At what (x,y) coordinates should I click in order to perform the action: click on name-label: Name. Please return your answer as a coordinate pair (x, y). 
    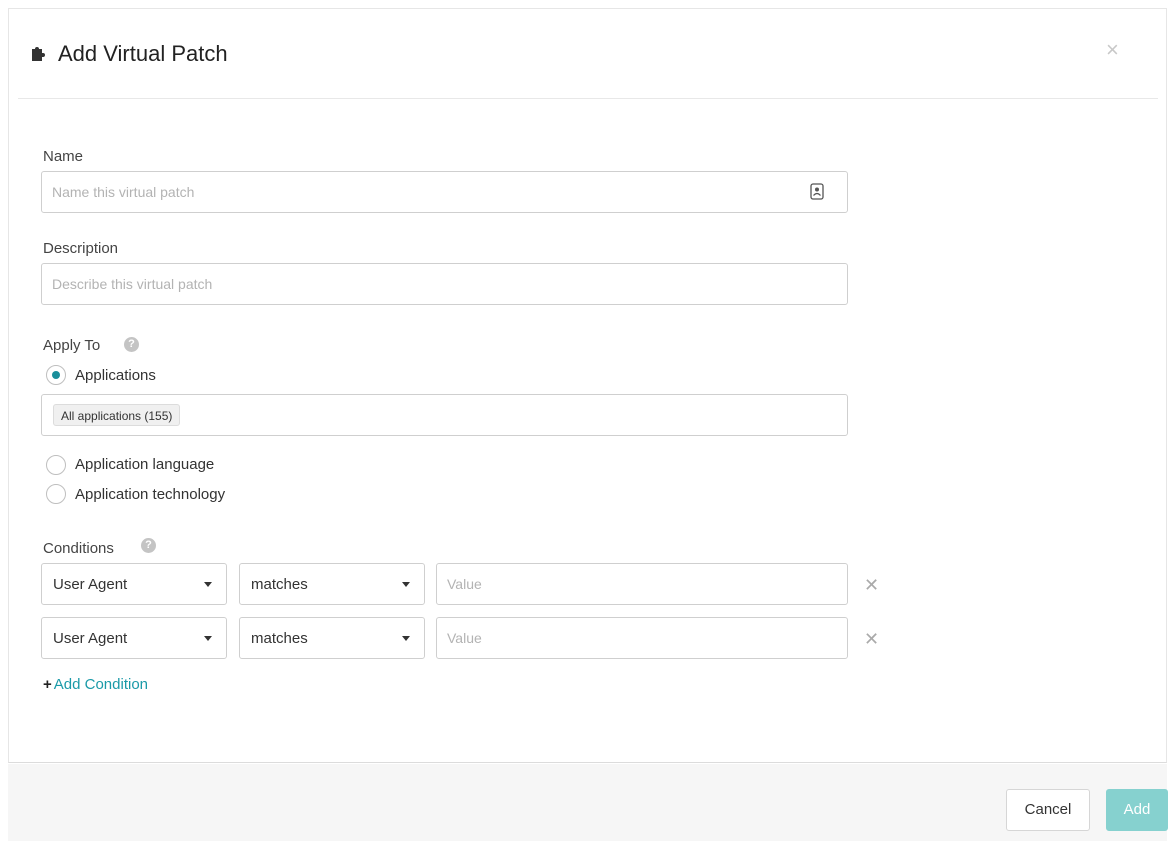
    Looking at the image, I should click on (63, 156).